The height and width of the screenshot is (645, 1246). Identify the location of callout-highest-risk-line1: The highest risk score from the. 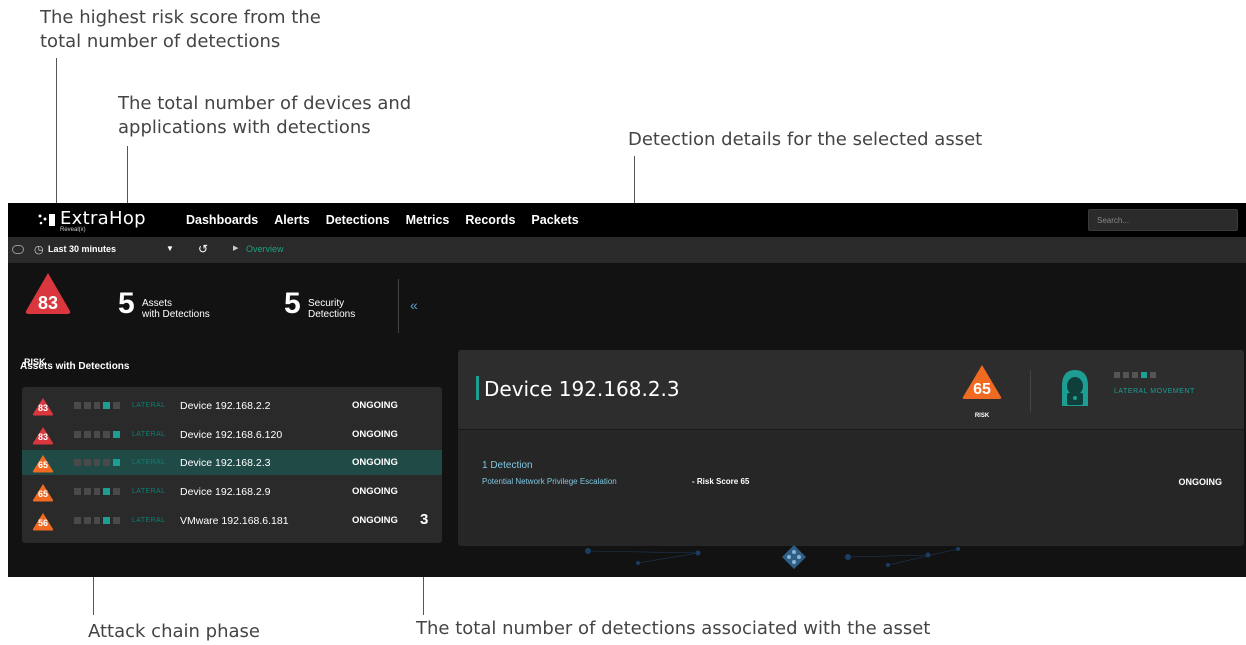
(180, 17).